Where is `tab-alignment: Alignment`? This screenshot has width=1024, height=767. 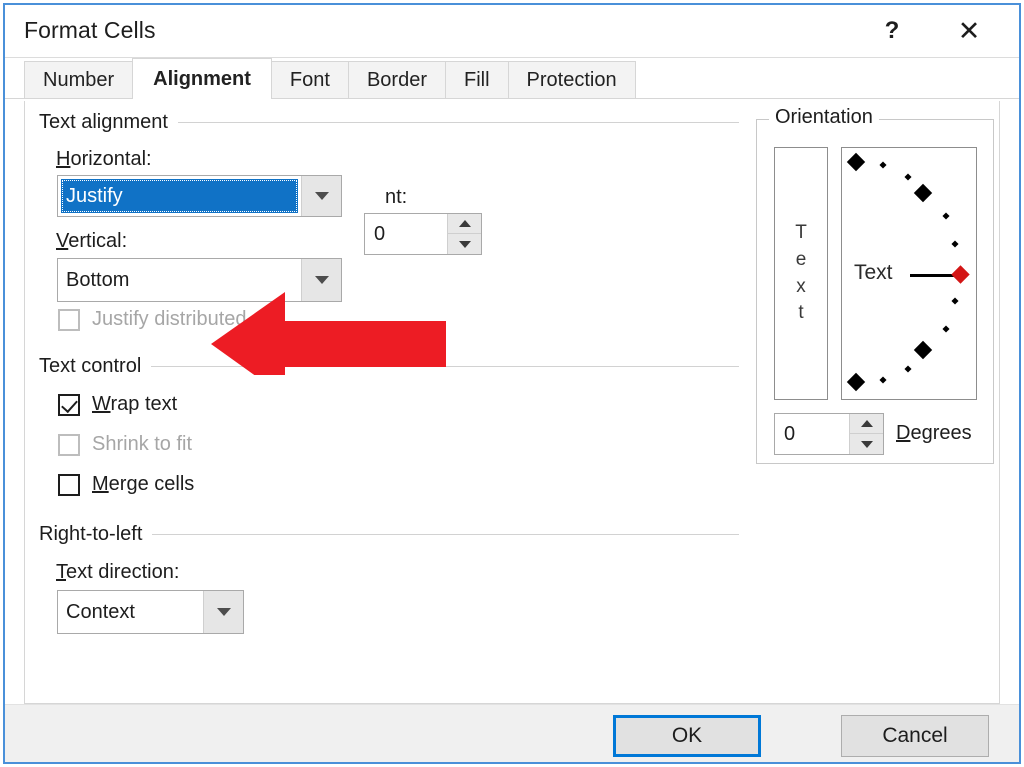
tab-alignment: Alignment is located at coordinates (202, 78).